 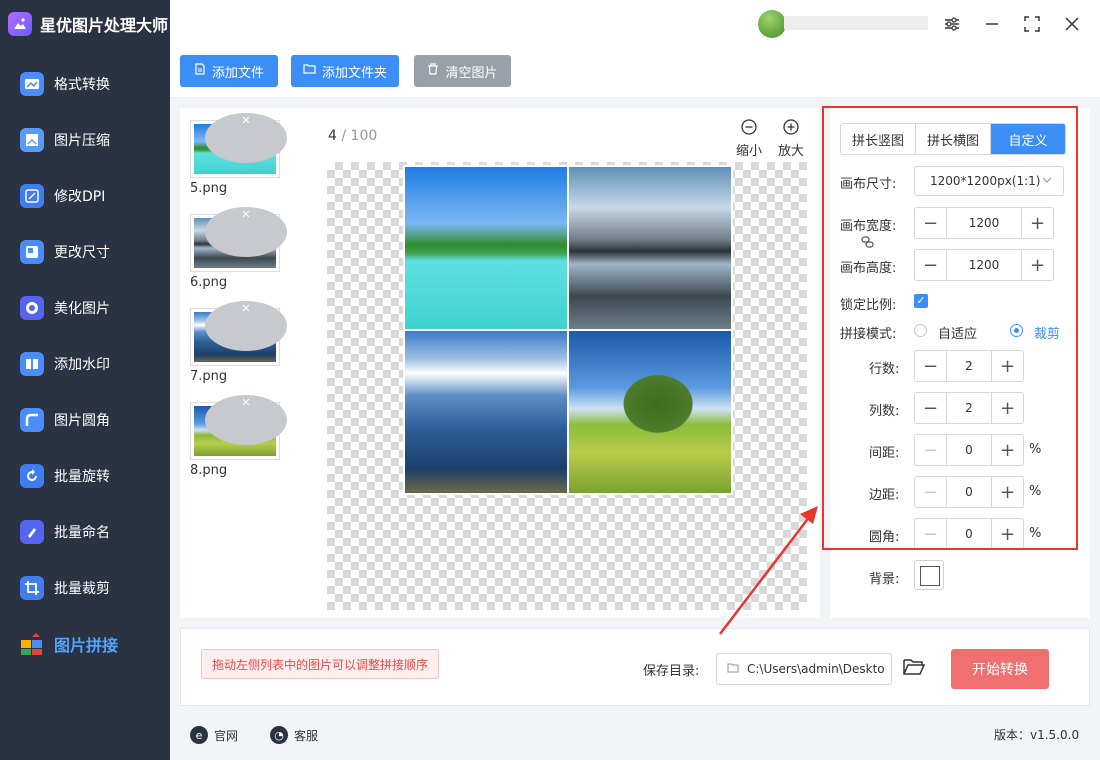 I want to click on support-link: ◔ 客服, so click(x=294, y=735).